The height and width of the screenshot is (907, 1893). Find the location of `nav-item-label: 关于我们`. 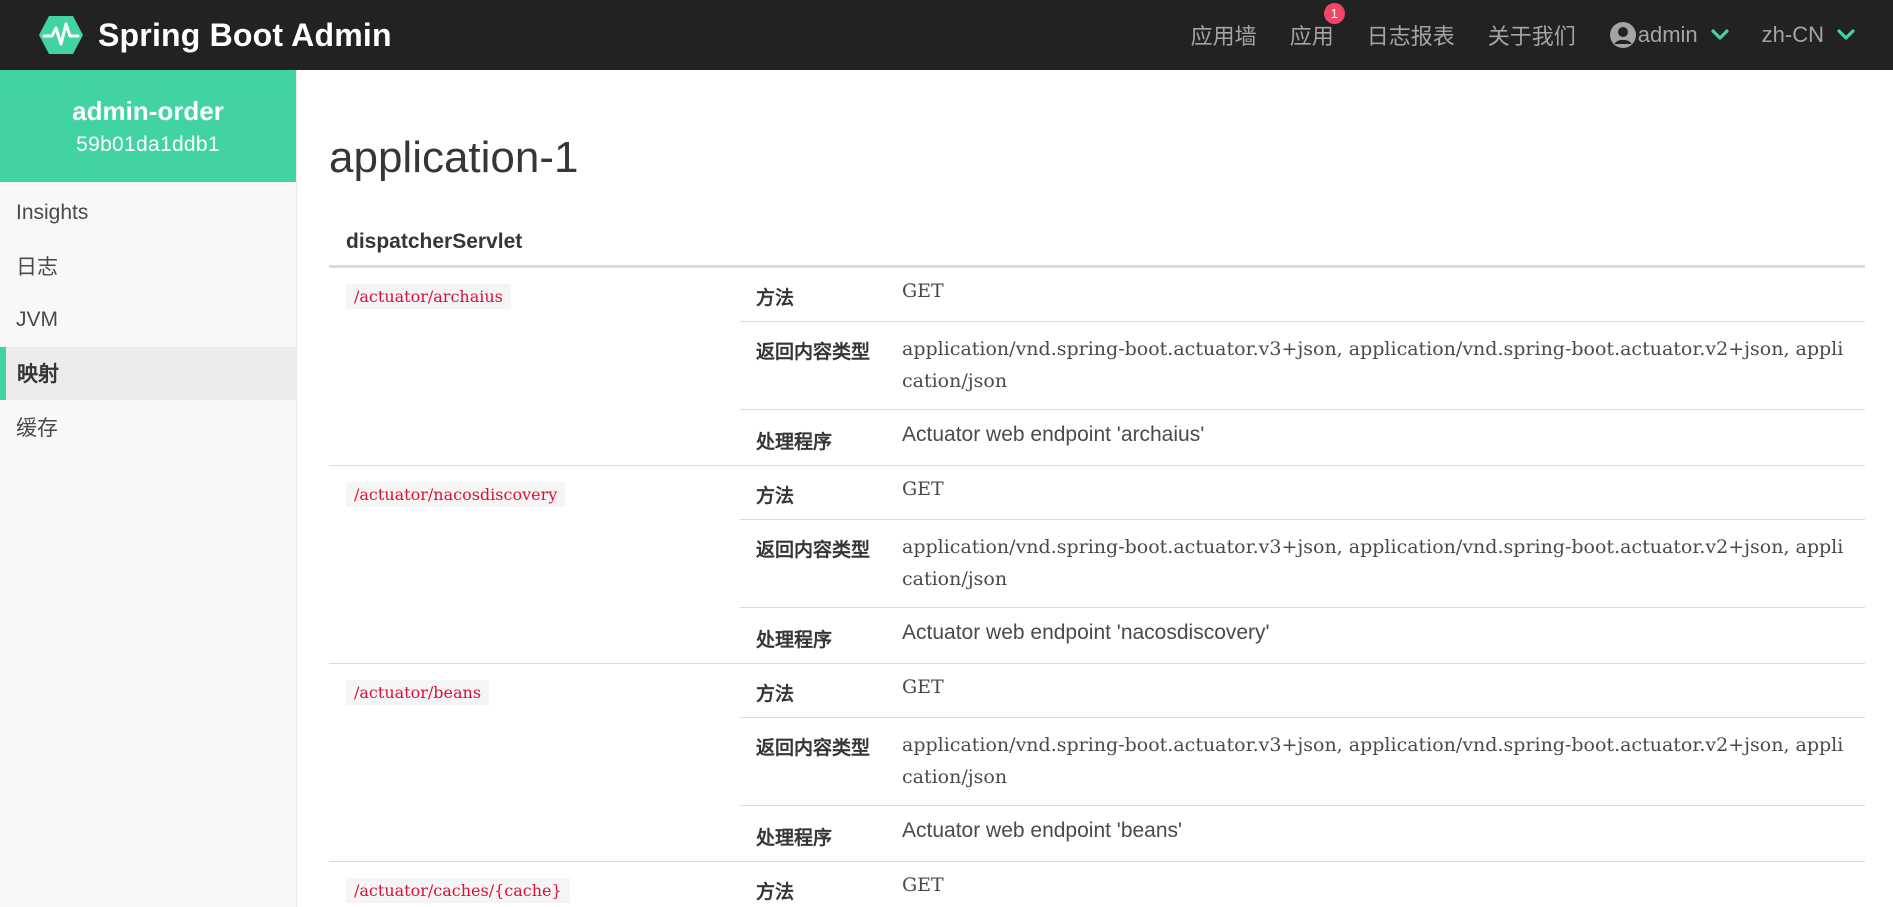

nav-item-label: 关于我们 is located at coordinates (1531, 36).